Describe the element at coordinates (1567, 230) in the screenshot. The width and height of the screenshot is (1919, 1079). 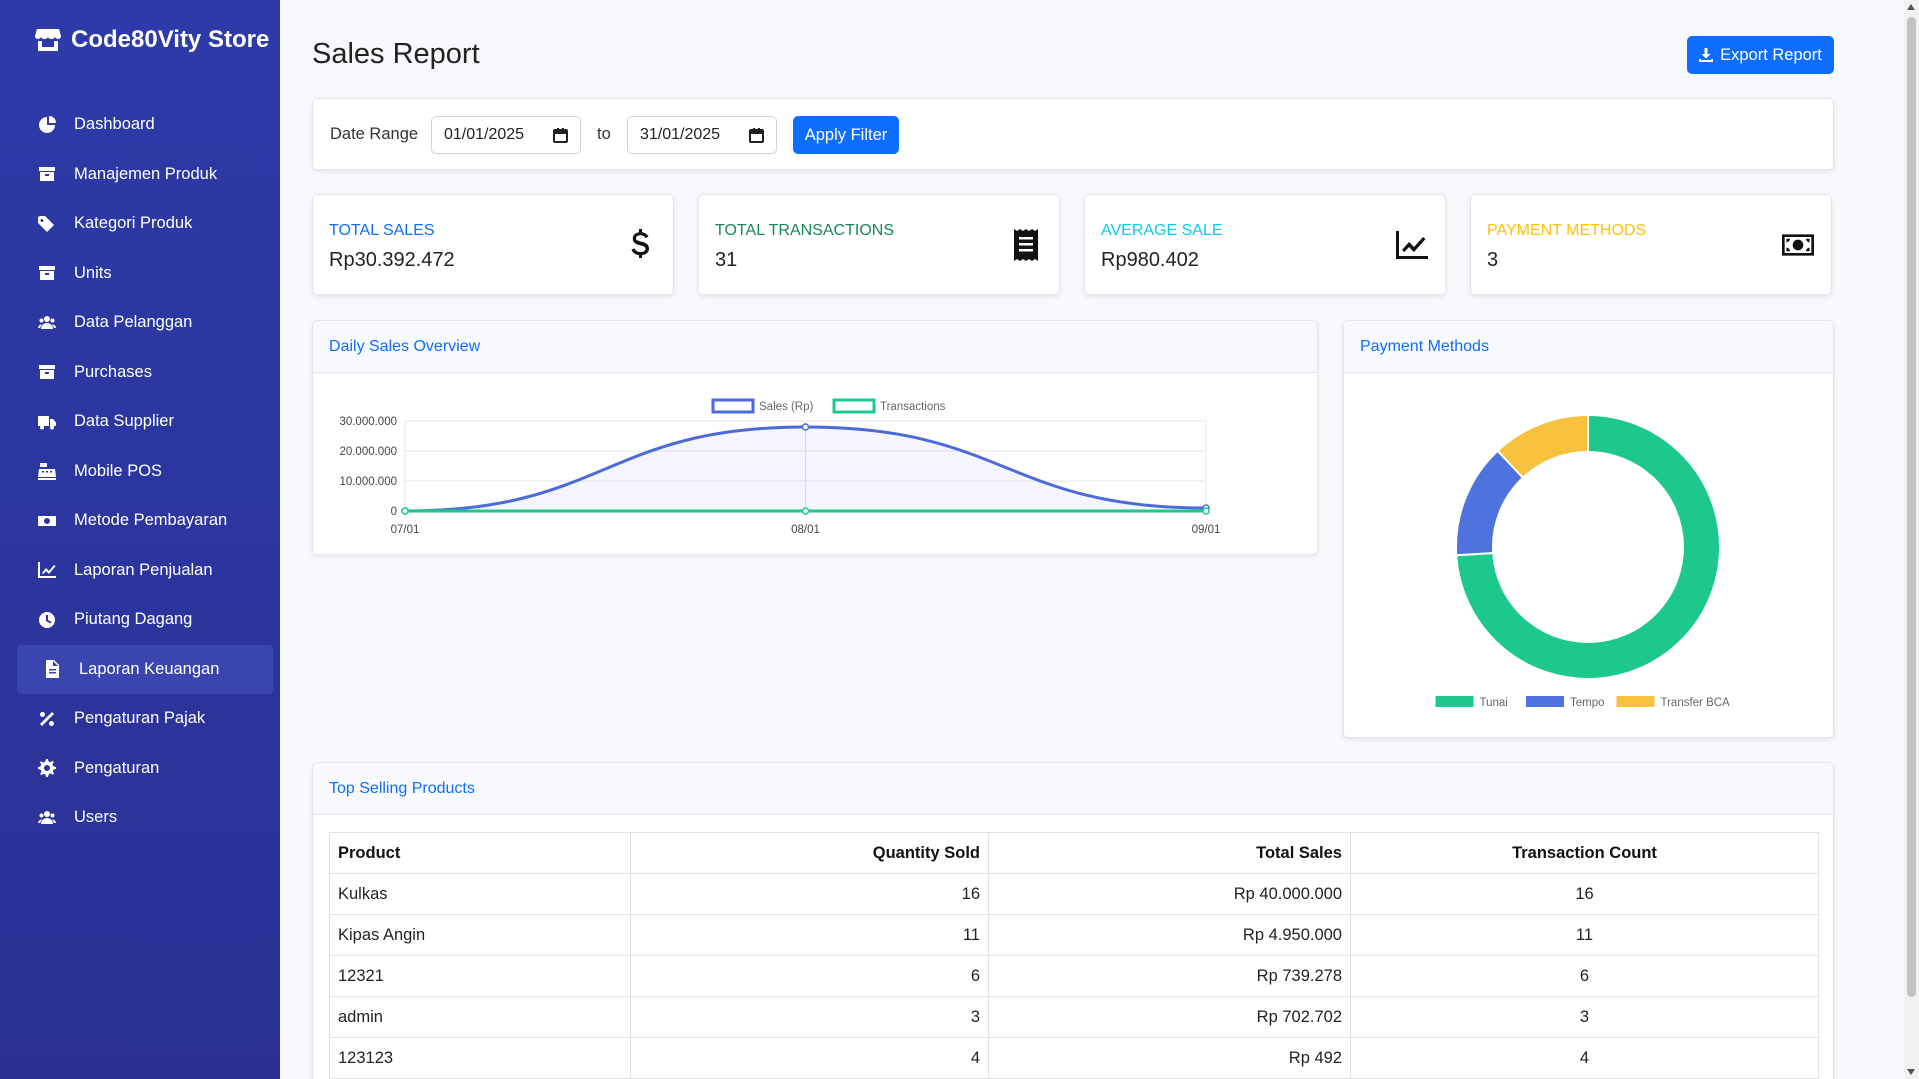
I see `stat-label: Payment Methods` at that location.